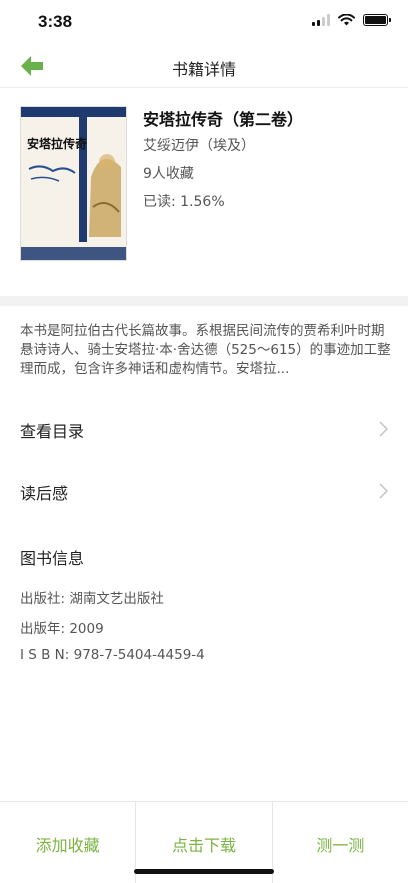 The width and height of the screenshot is (408, 883). I want to click on favorite-count: 9人收藏, so click(168, 174).